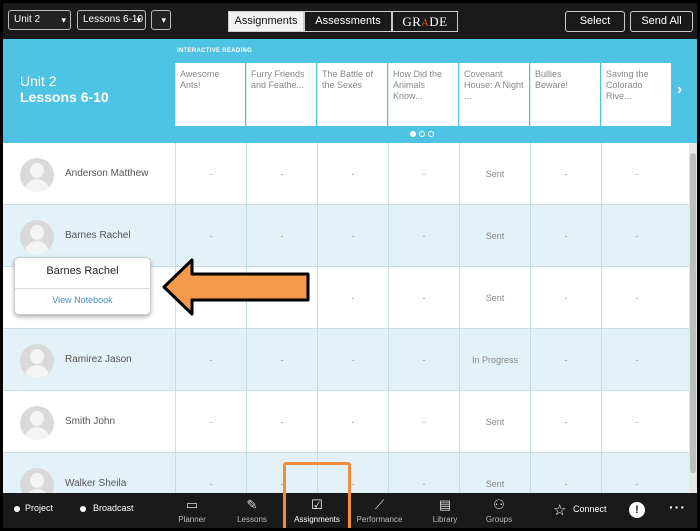 Image resolution: width=700 pixels, height=531 pixels. I want to click on more-icon: ···, so click(677, 507).